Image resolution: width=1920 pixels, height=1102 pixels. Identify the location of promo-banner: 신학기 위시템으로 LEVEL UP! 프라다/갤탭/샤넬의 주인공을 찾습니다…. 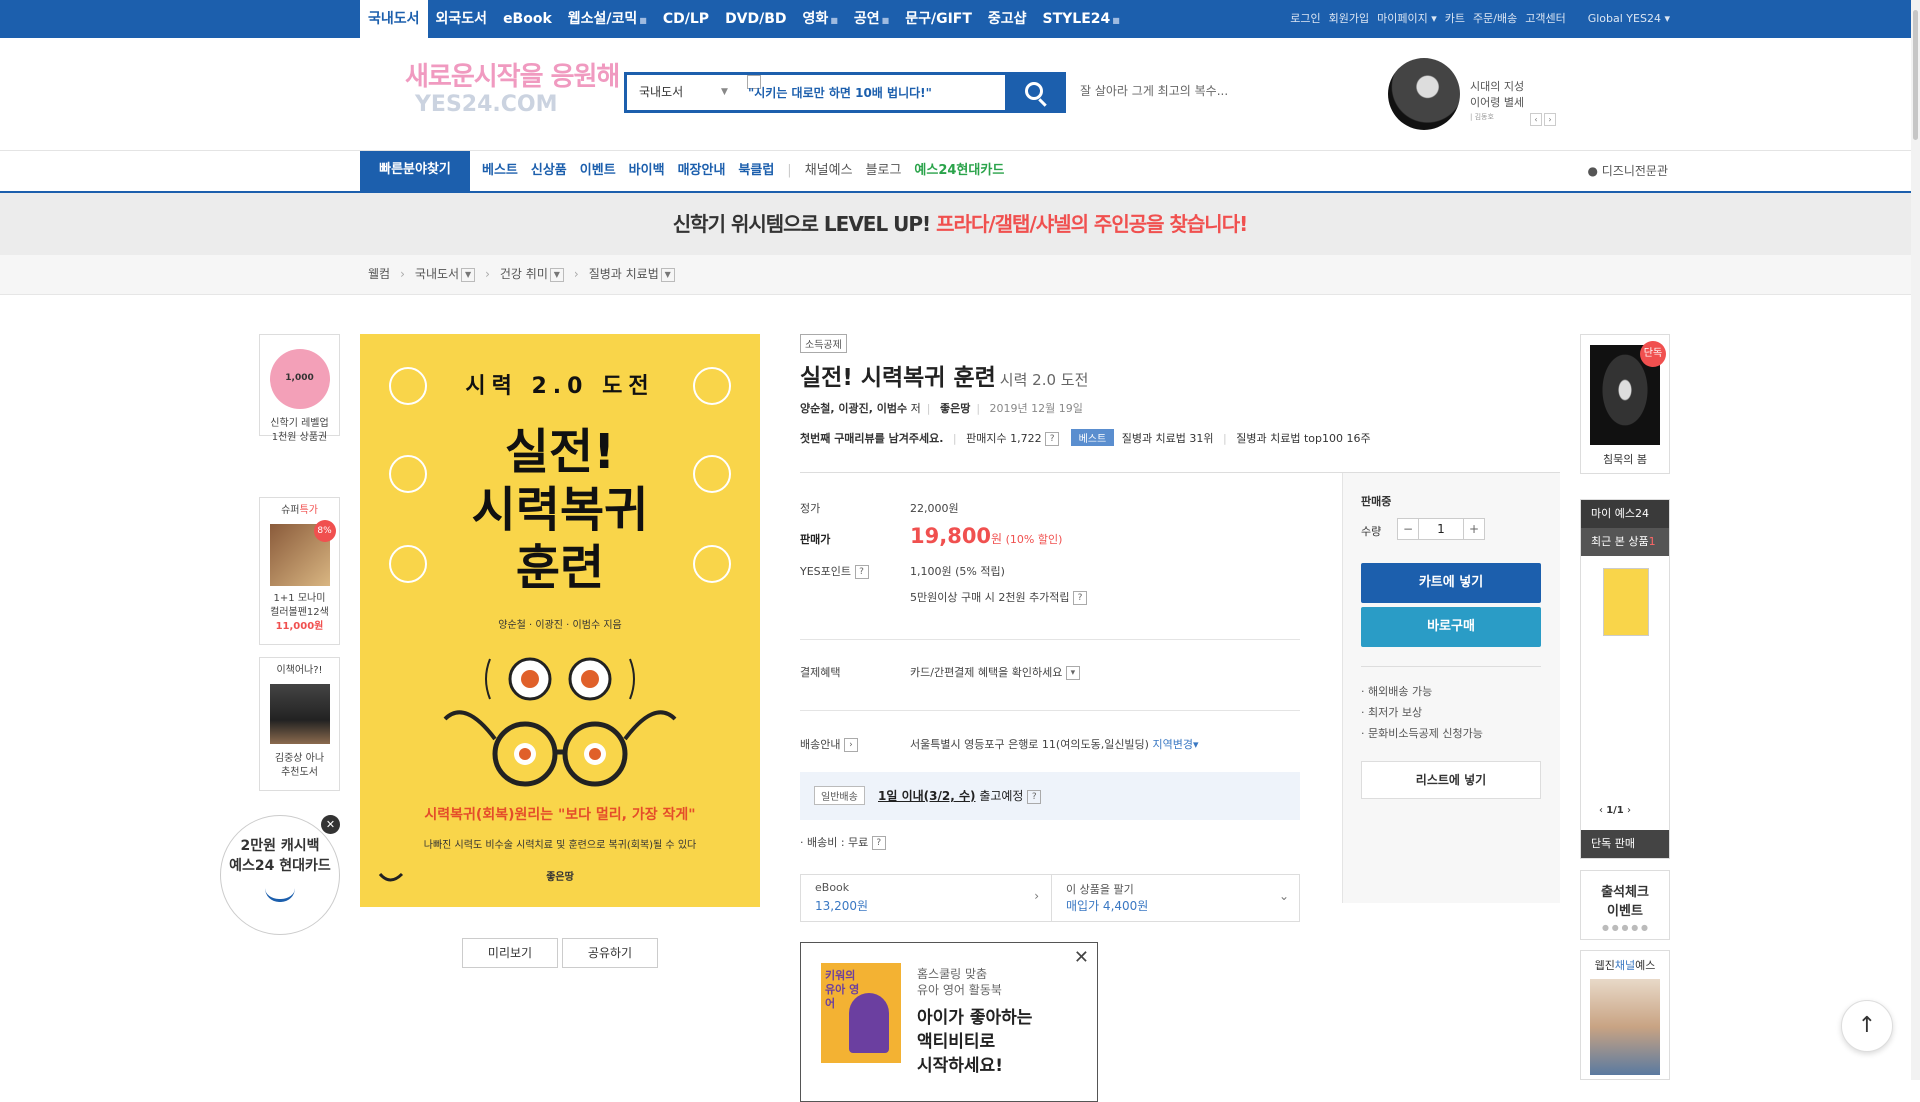
(960, 224).